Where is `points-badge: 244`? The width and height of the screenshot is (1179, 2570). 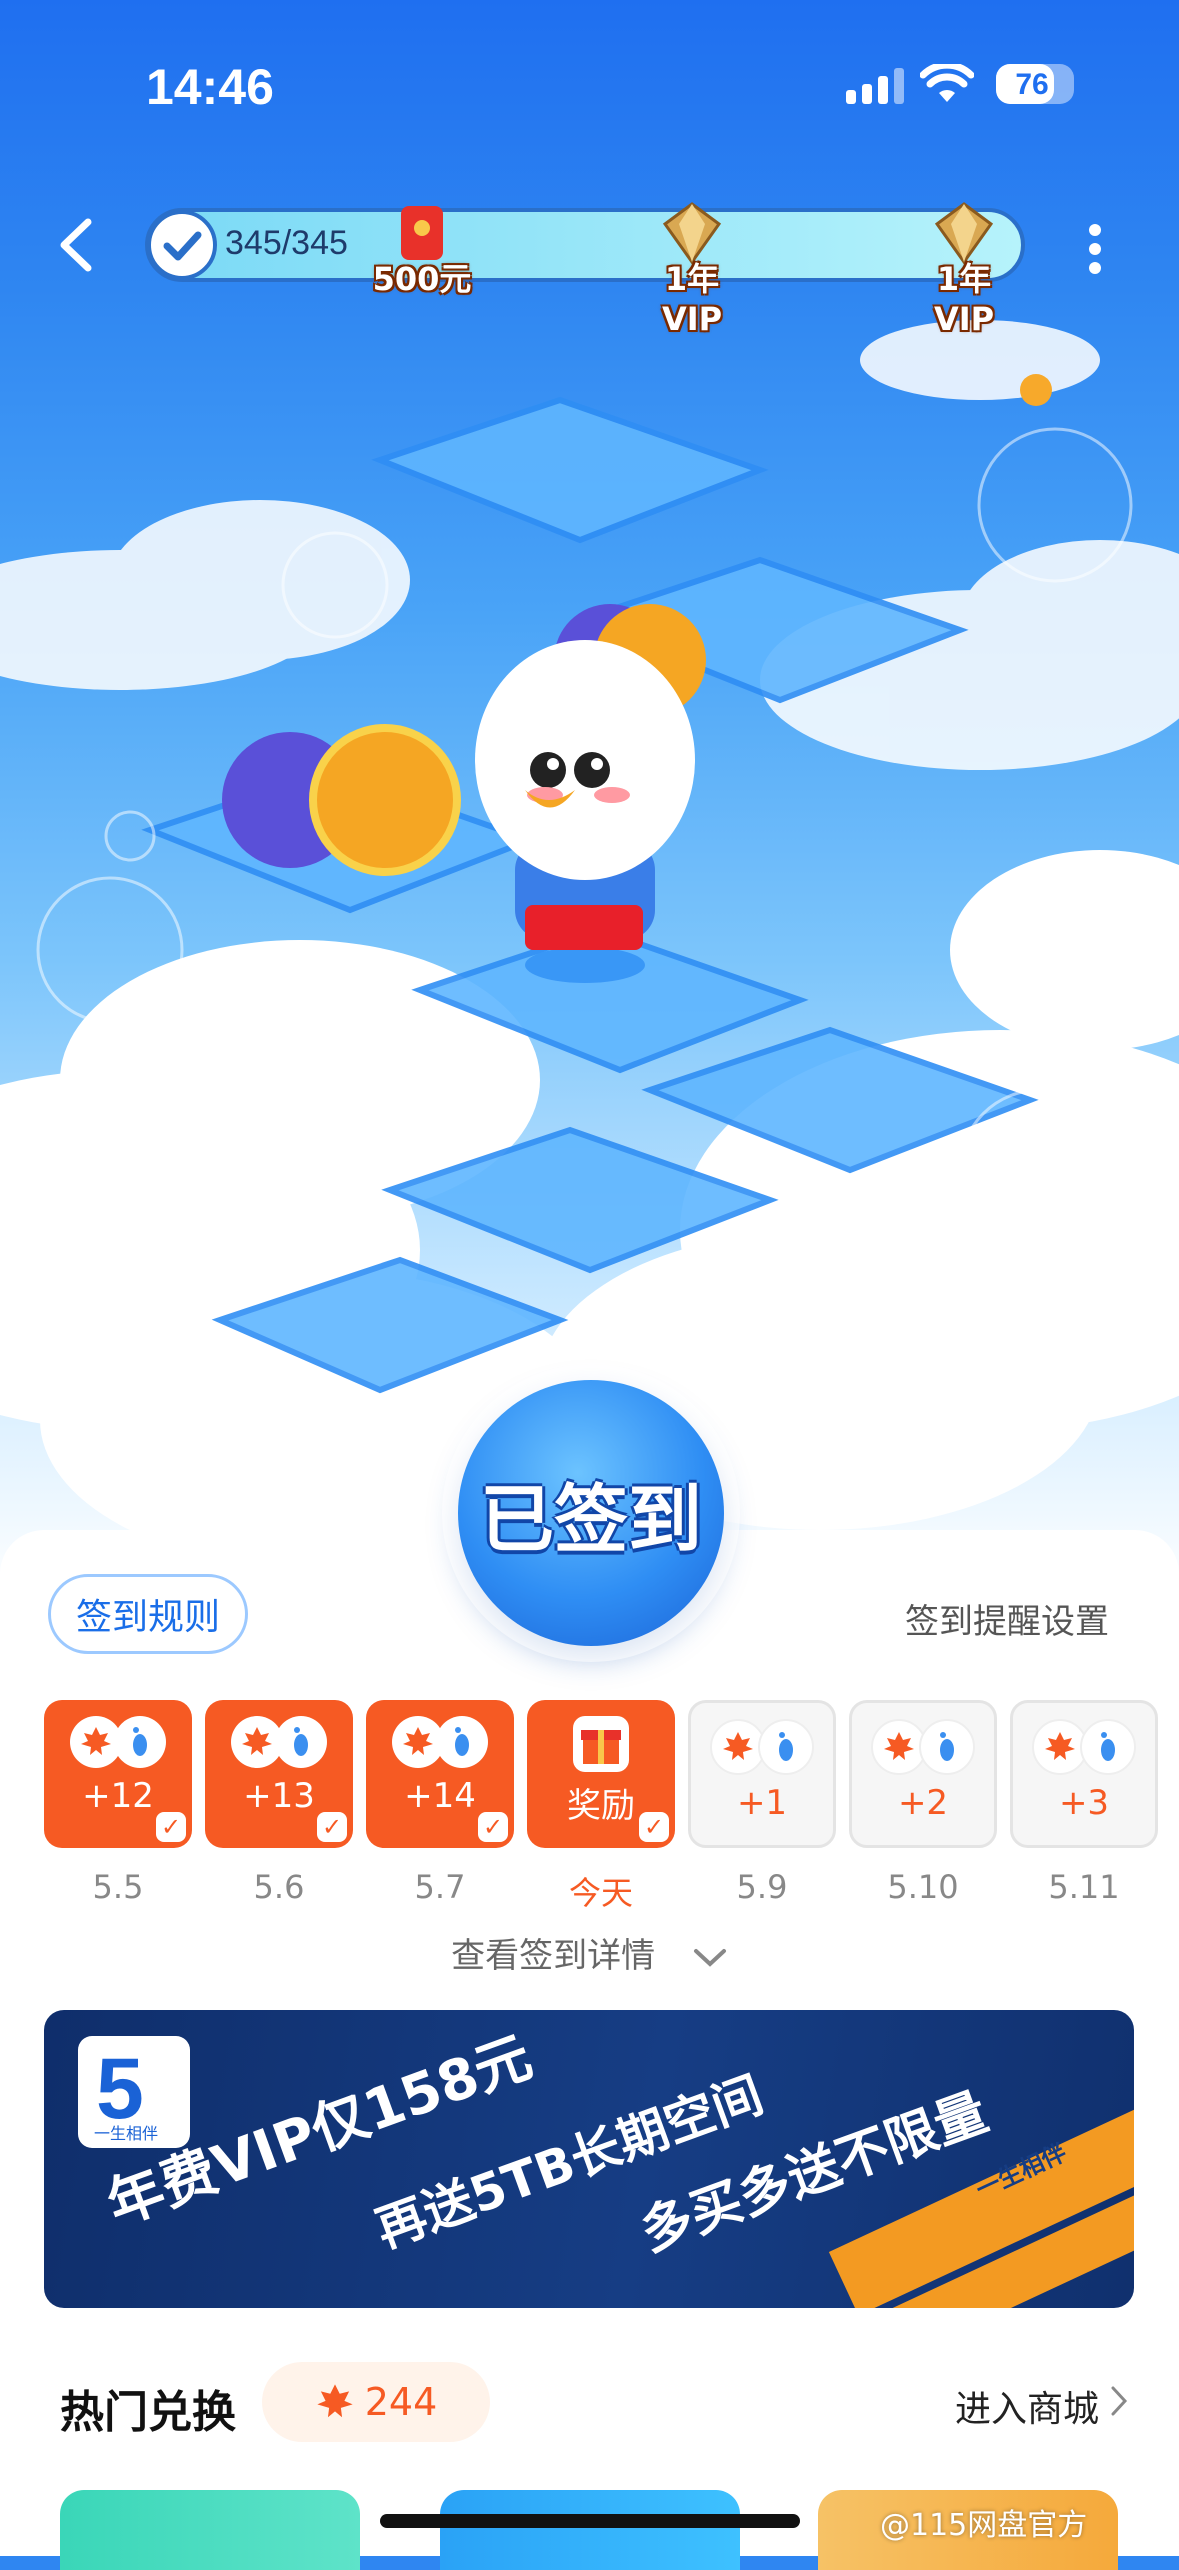 points-badge: 244 is located at coordinates (376, 2402).